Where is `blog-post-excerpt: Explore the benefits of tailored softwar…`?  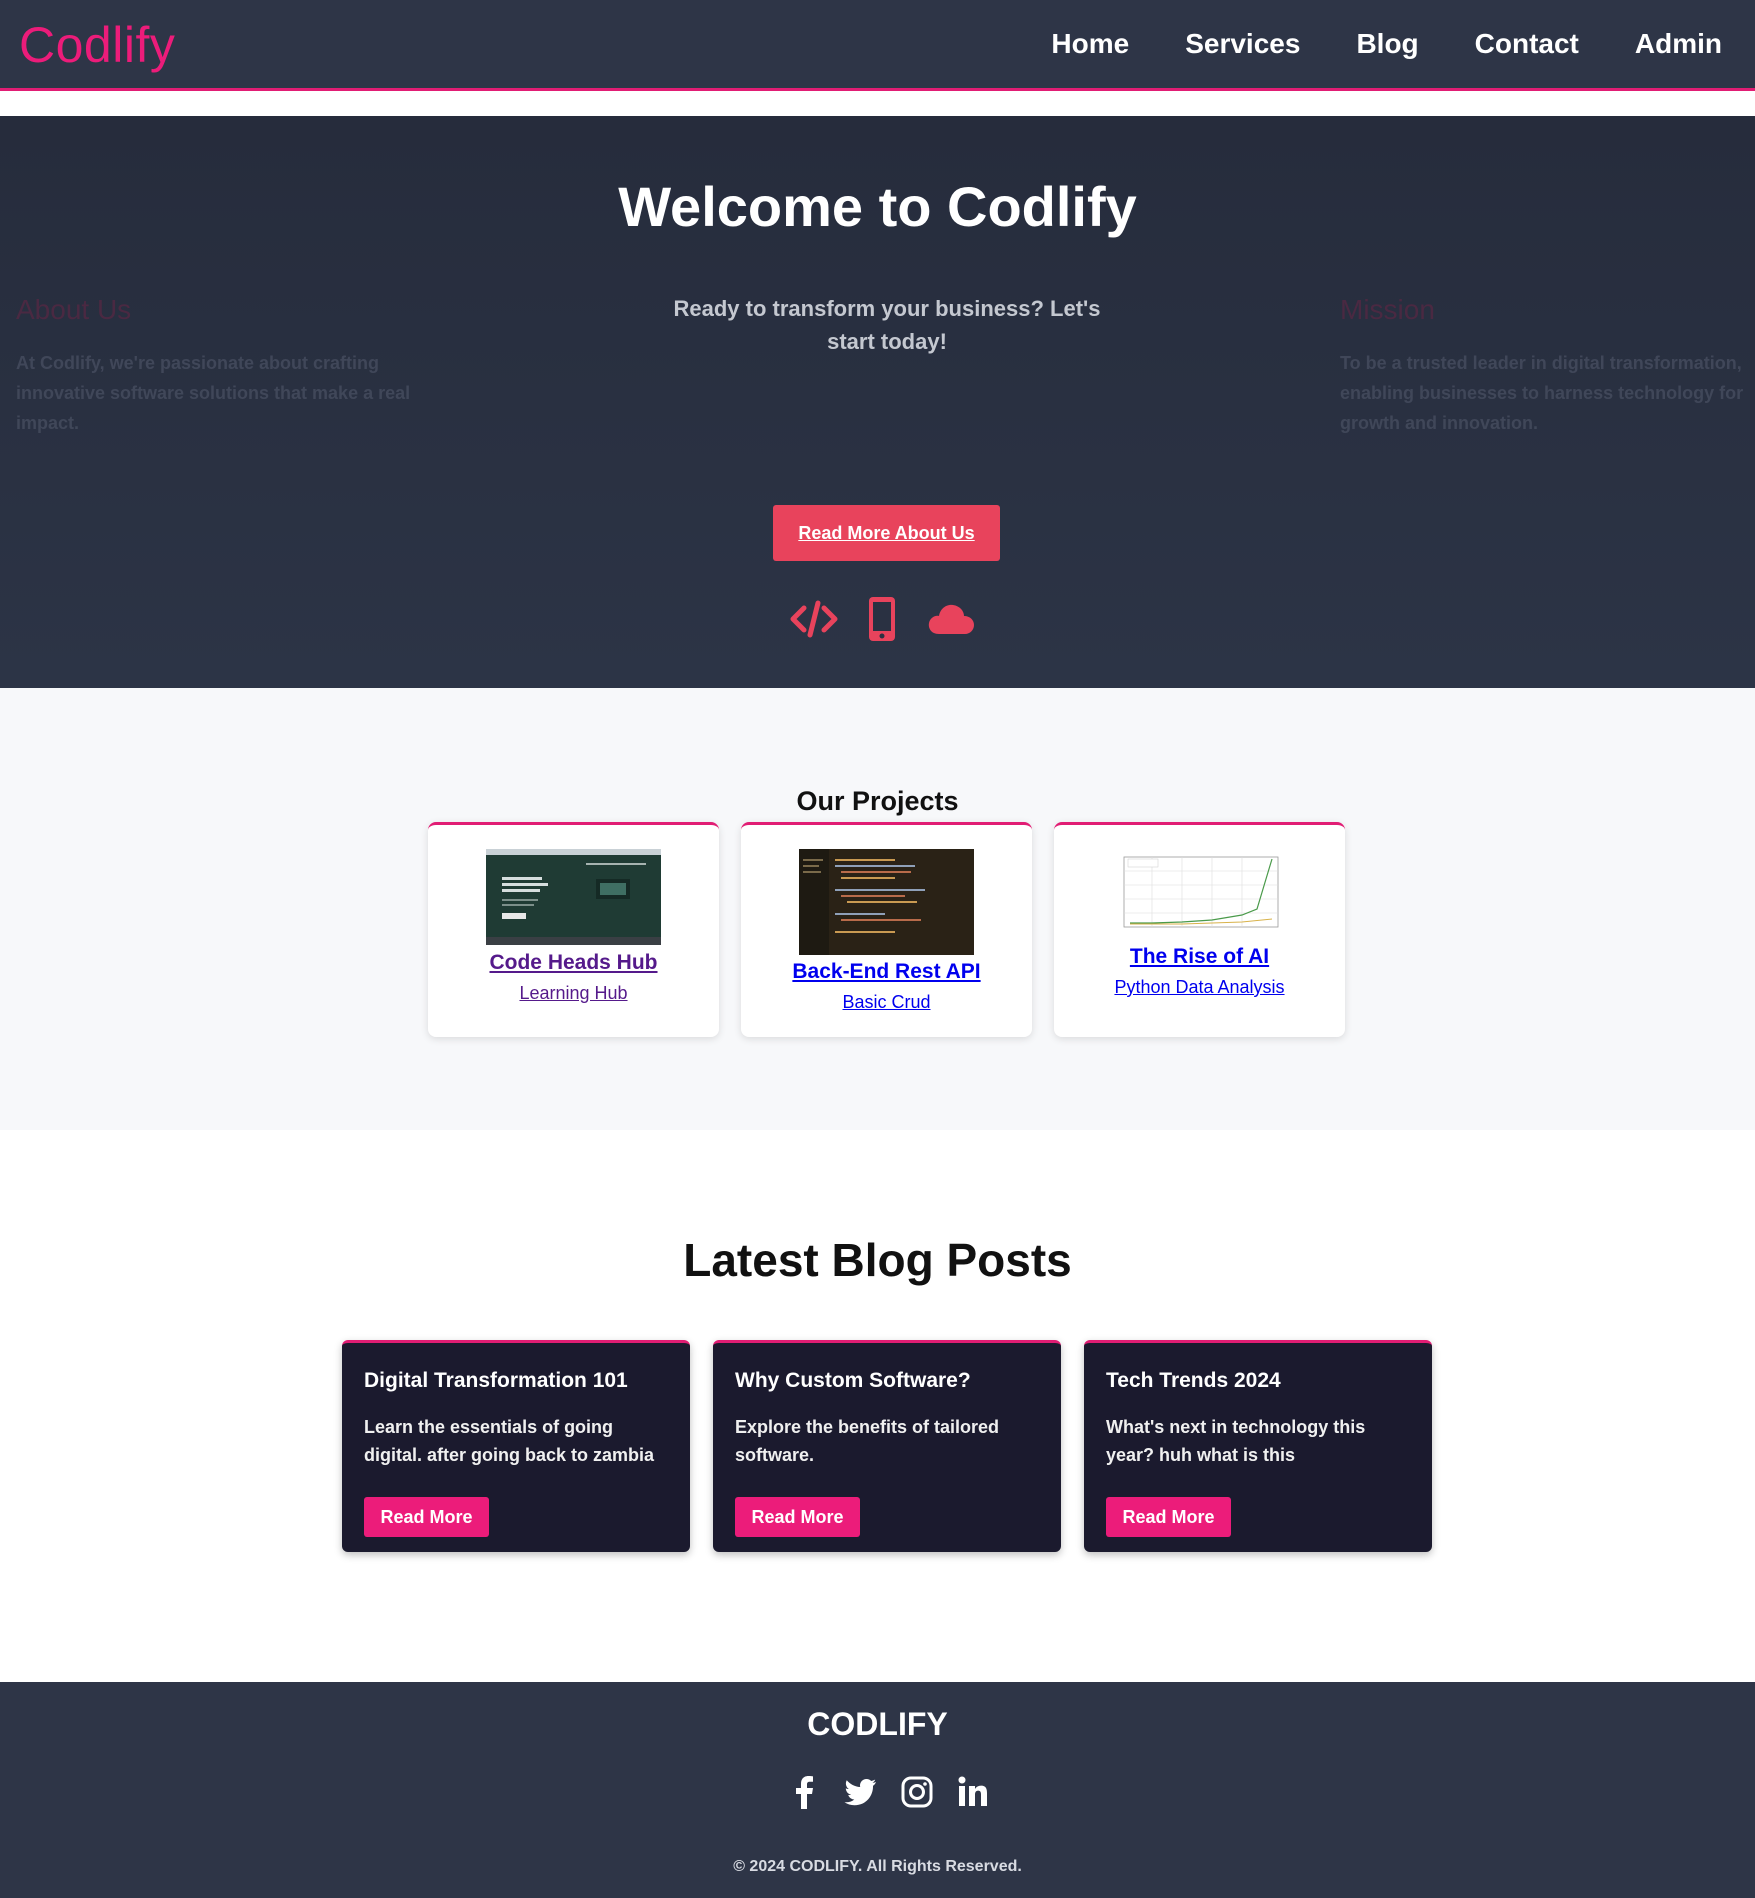 blog-post-excerpt: Explore the benefits of tailored softwar… is located at coordinates (867, 1441).